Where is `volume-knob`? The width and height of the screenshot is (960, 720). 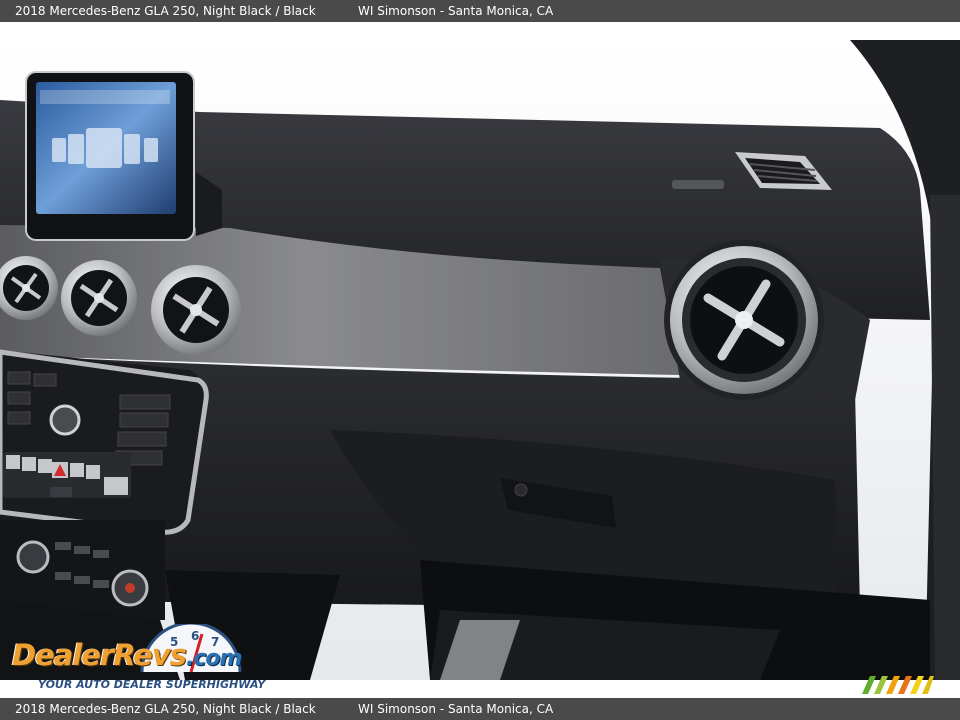
volume-knob is located at coordinates (65, 420).